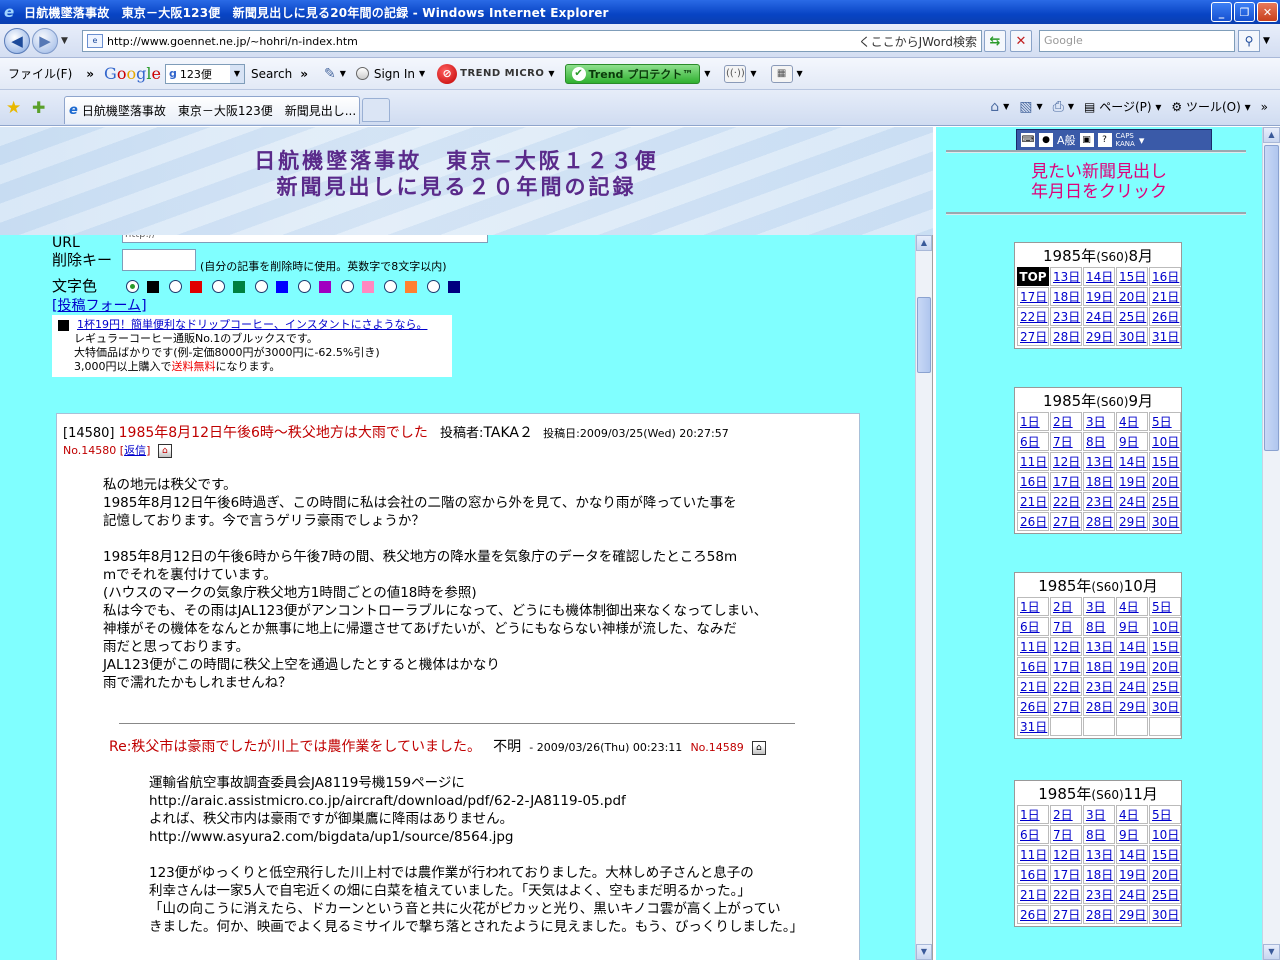 The height and width of the screenshot is (960, 1280). What do you see at coordinates (1165, 606) in the screenshot?
I see `calendar-day-link: 5日` at bounding box center [1165, 606].